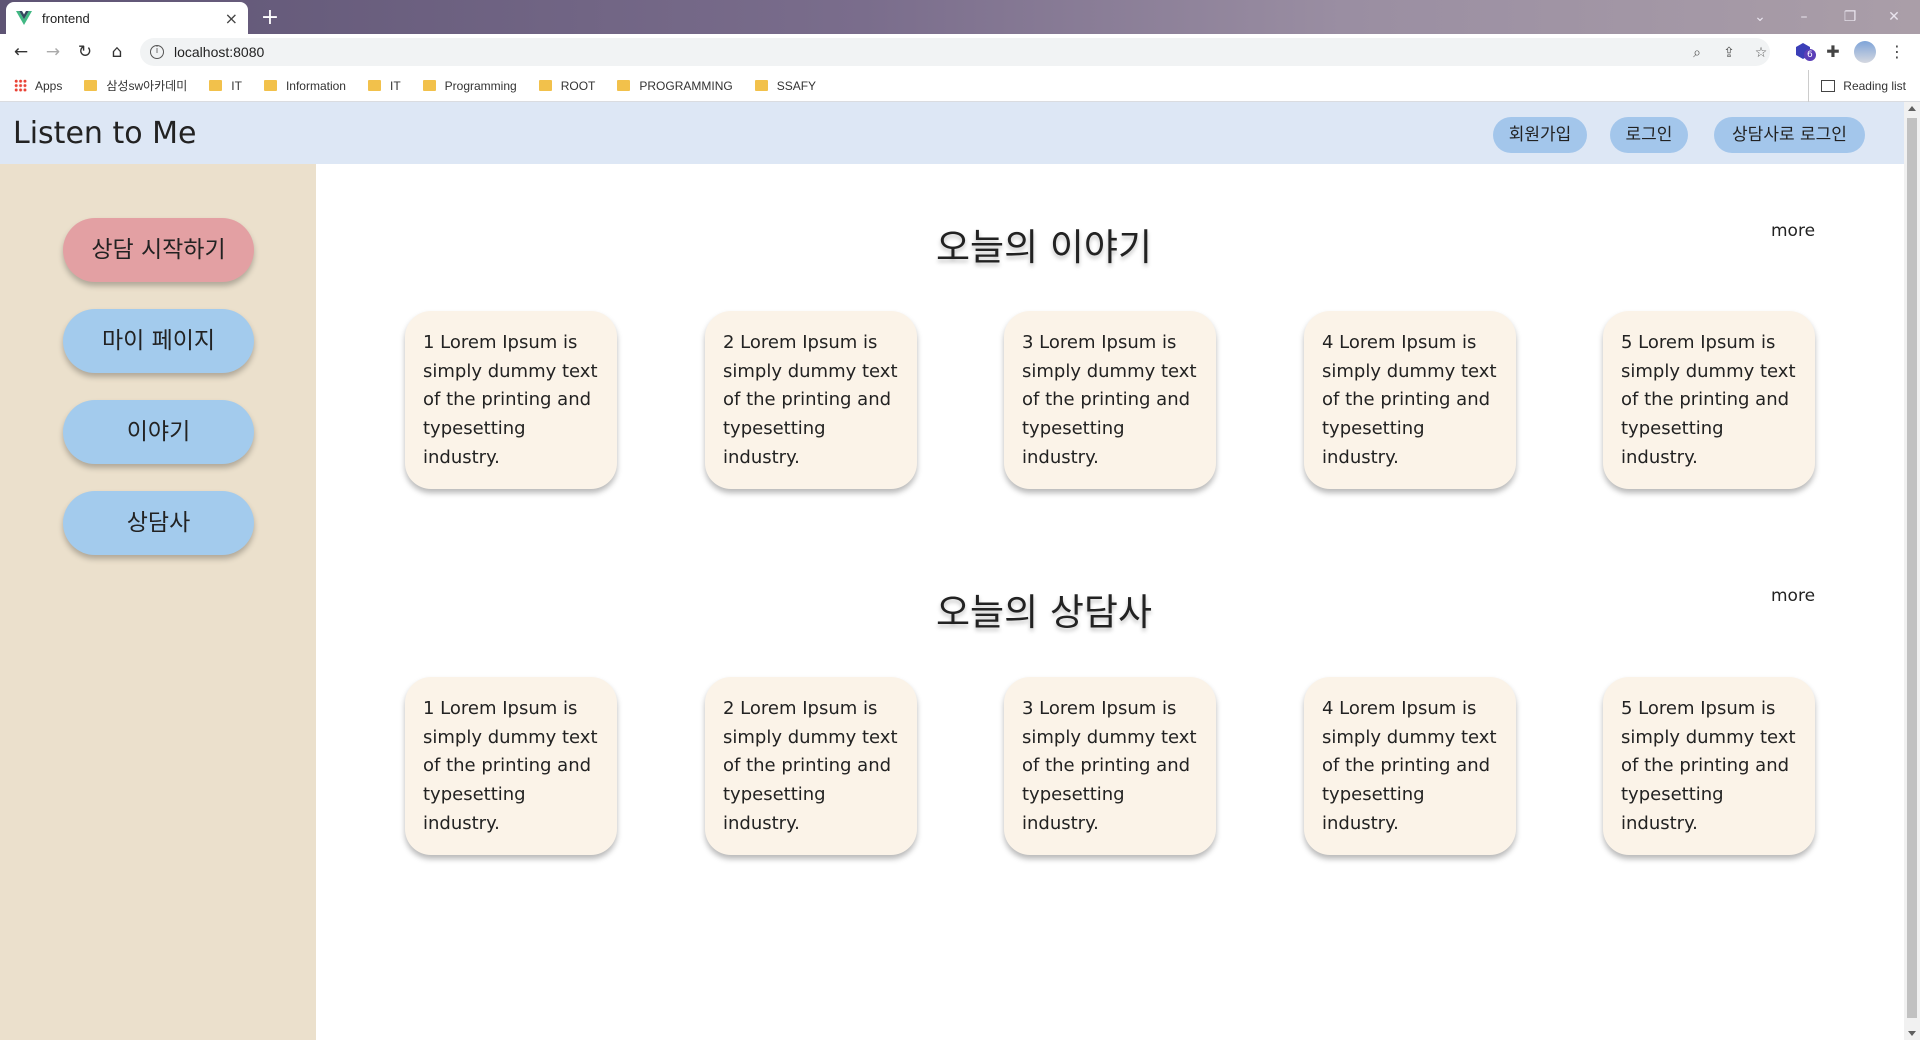 This screenshot has height=1040, width=1920. What do you see at coordinates (952, 133) in the screenshot?
I see `site-header: Listen to Me 회원가입 로그인 상담사로 로그인` at bounding box center [952, 133].